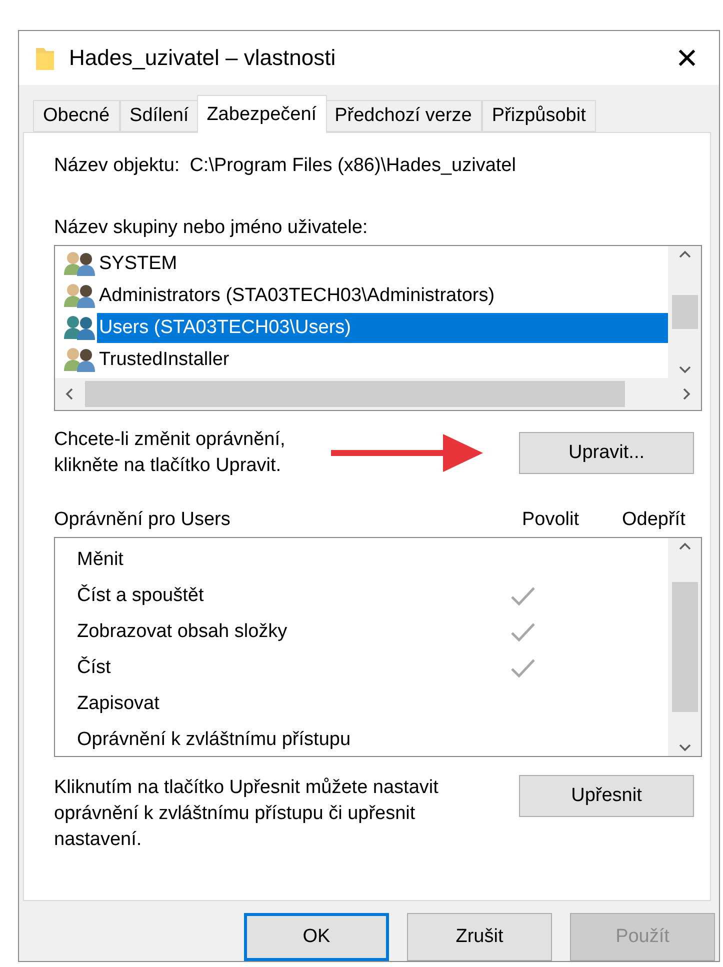 The width and height of the screenshot is (723, 967). What do you see at coordinates (261, 114) in the screenshot?
I see `tab: Zabezpečení` at bounding box center [261, 114].